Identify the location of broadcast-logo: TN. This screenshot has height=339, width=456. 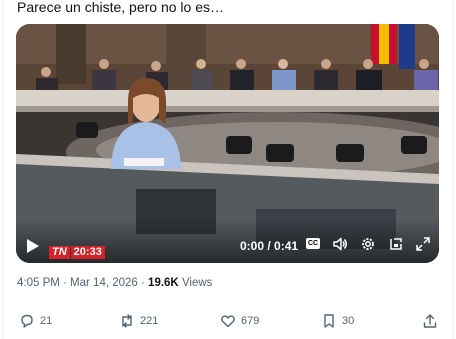
(59, 252).